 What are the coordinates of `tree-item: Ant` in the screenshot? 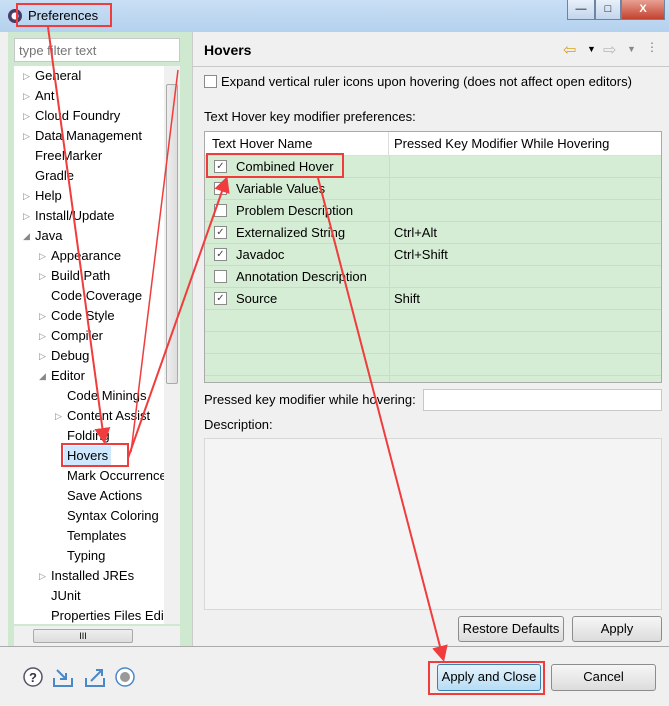 It's located at (45, 96).